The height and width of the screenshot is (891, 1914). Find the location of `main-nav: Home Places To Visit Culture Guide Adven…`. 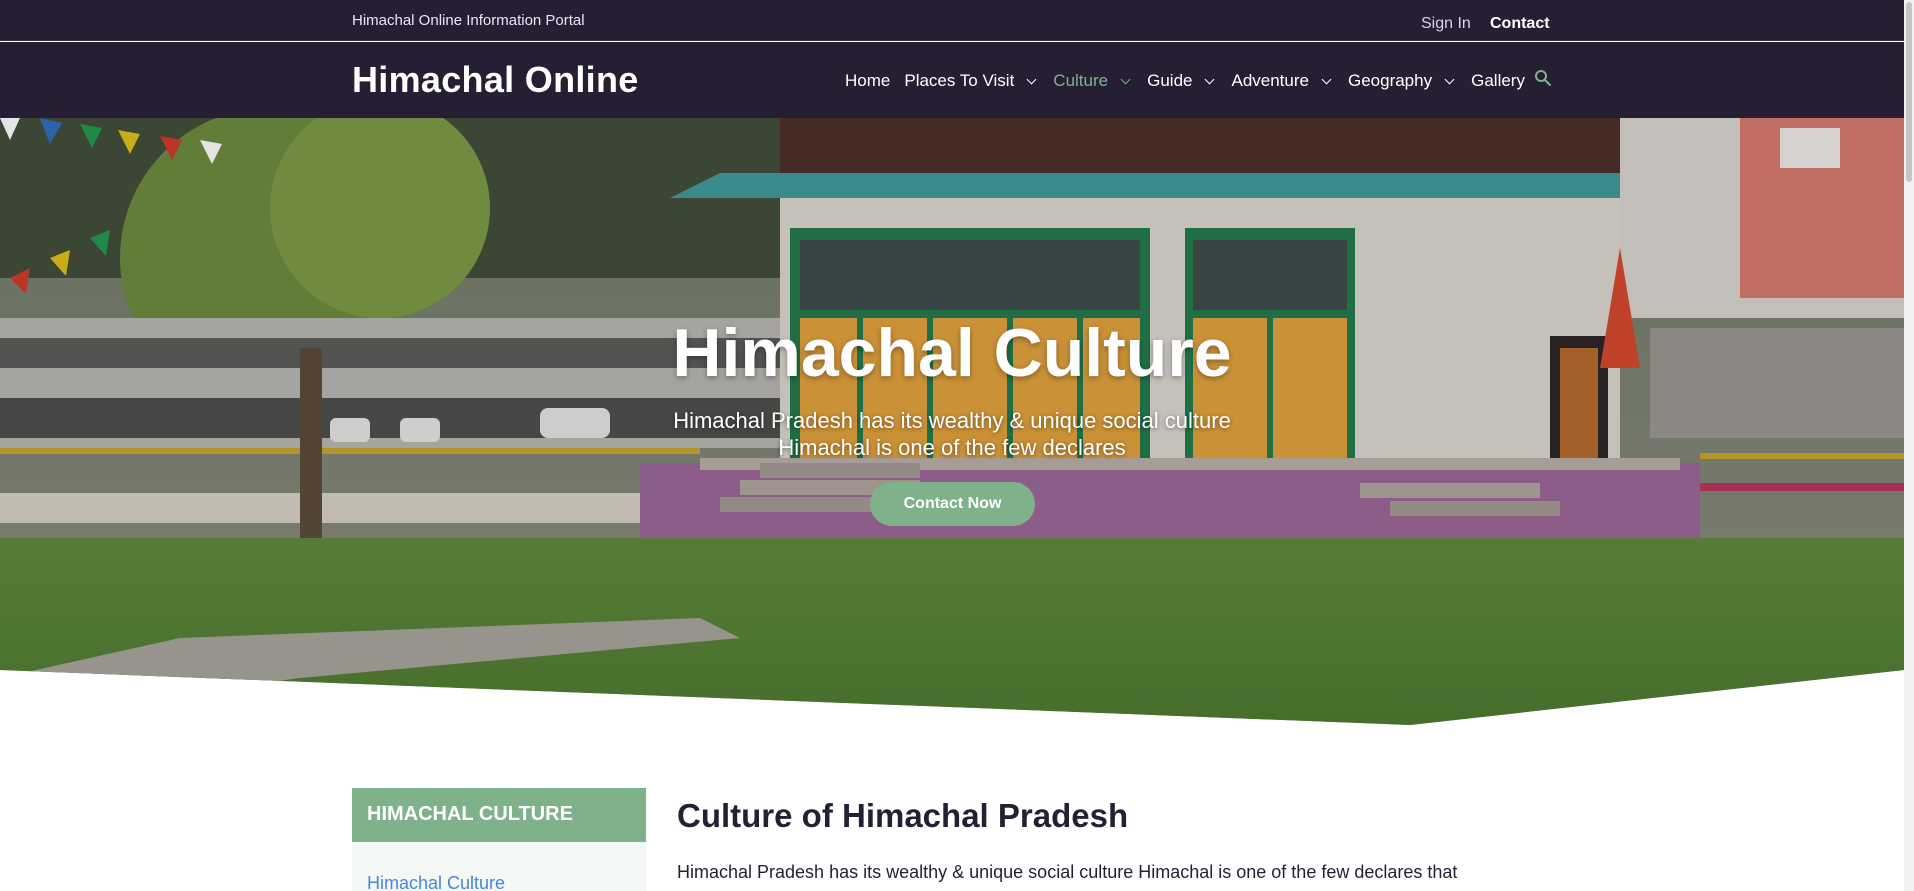

main-nav: Home Places To Visit Culture Guide Adven… is located at coordinates (1192, 81).